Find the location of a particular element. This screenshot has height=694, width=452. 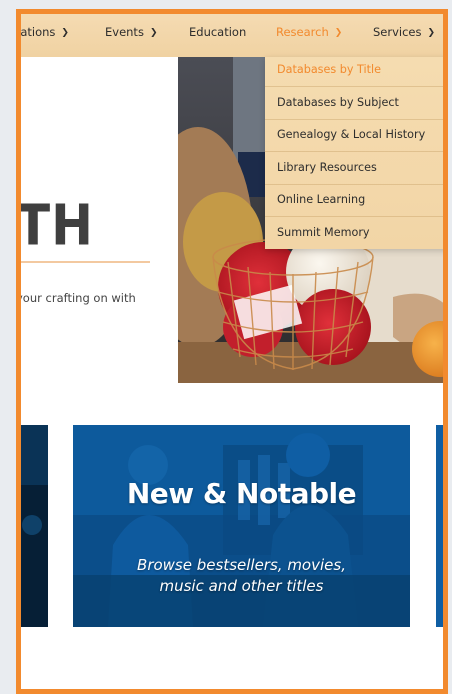

nav-item-label: Services is located at coordinates (397, 32).